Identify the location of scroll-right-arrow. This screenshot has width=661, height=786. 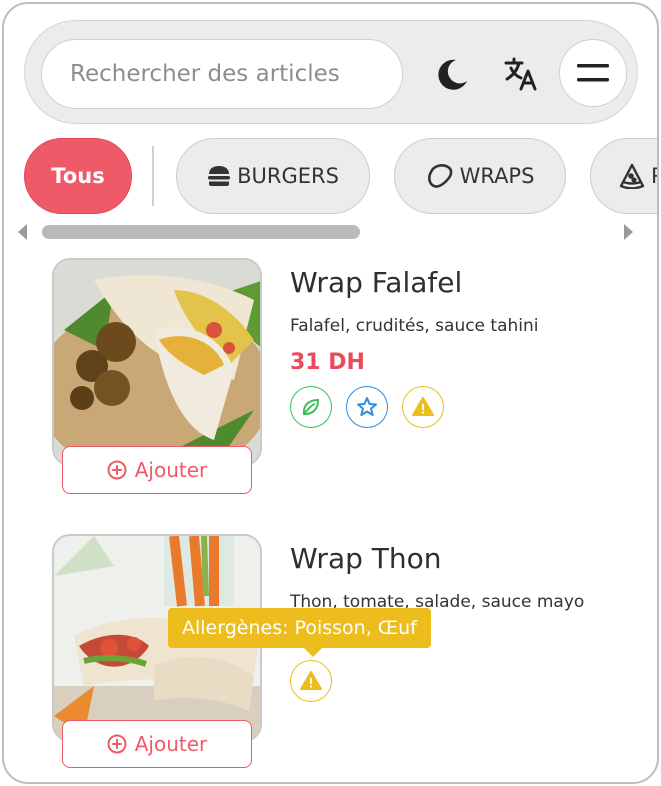
(628, 232).